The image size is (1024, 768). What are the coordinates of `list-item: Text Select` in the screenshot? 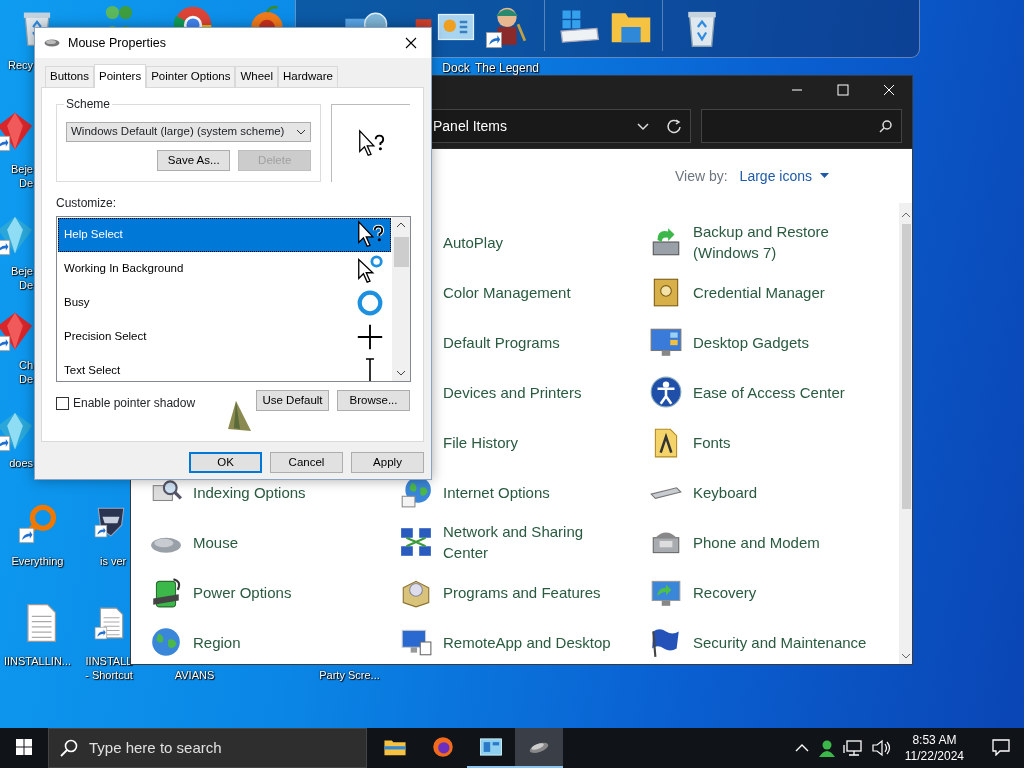 It's located at (224, 367).